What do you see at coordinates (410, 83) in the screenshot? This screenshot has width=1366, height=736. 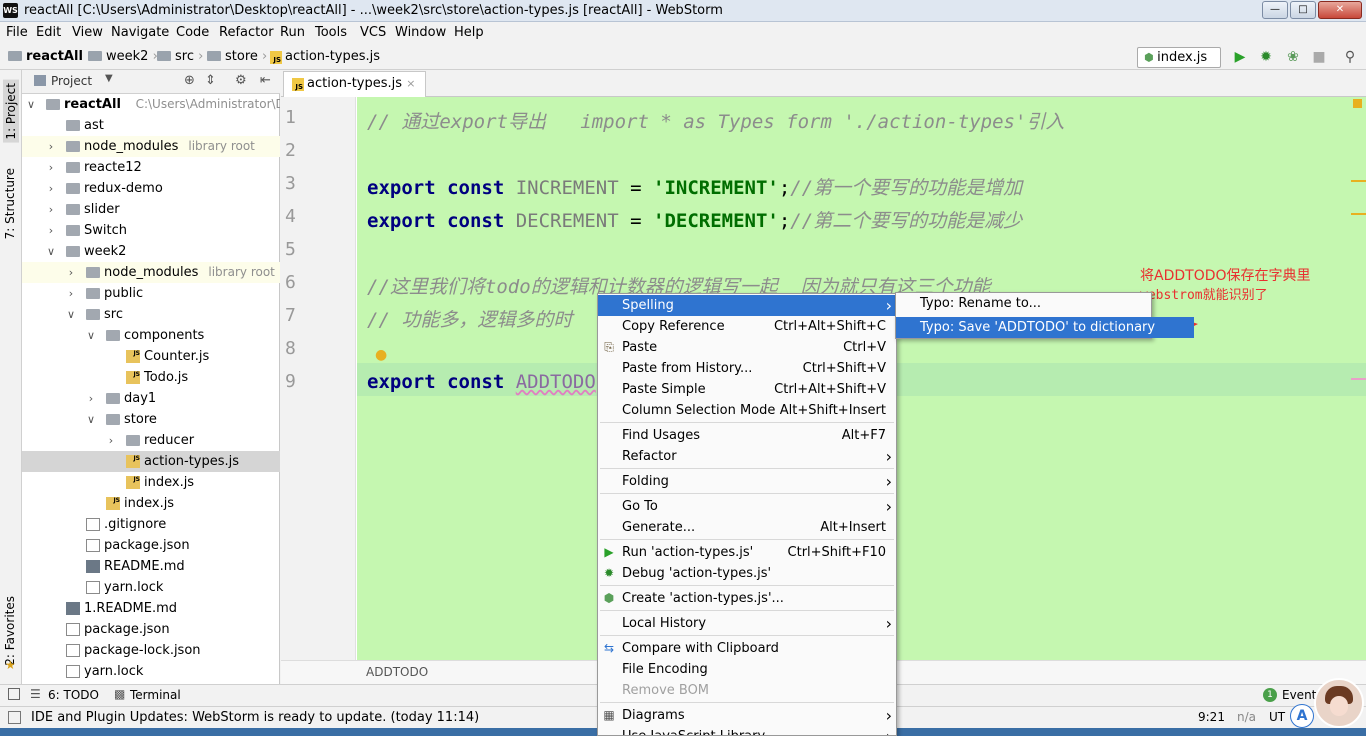 I see `close-tab-icon: ×` at bounding box center [410, 83].